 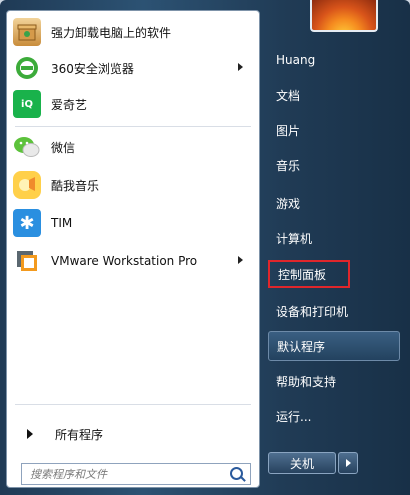 What do you see at coordinates (63, 147) in the screenshot?
I see `program-label: 微信` at bounding box center [63, 147].